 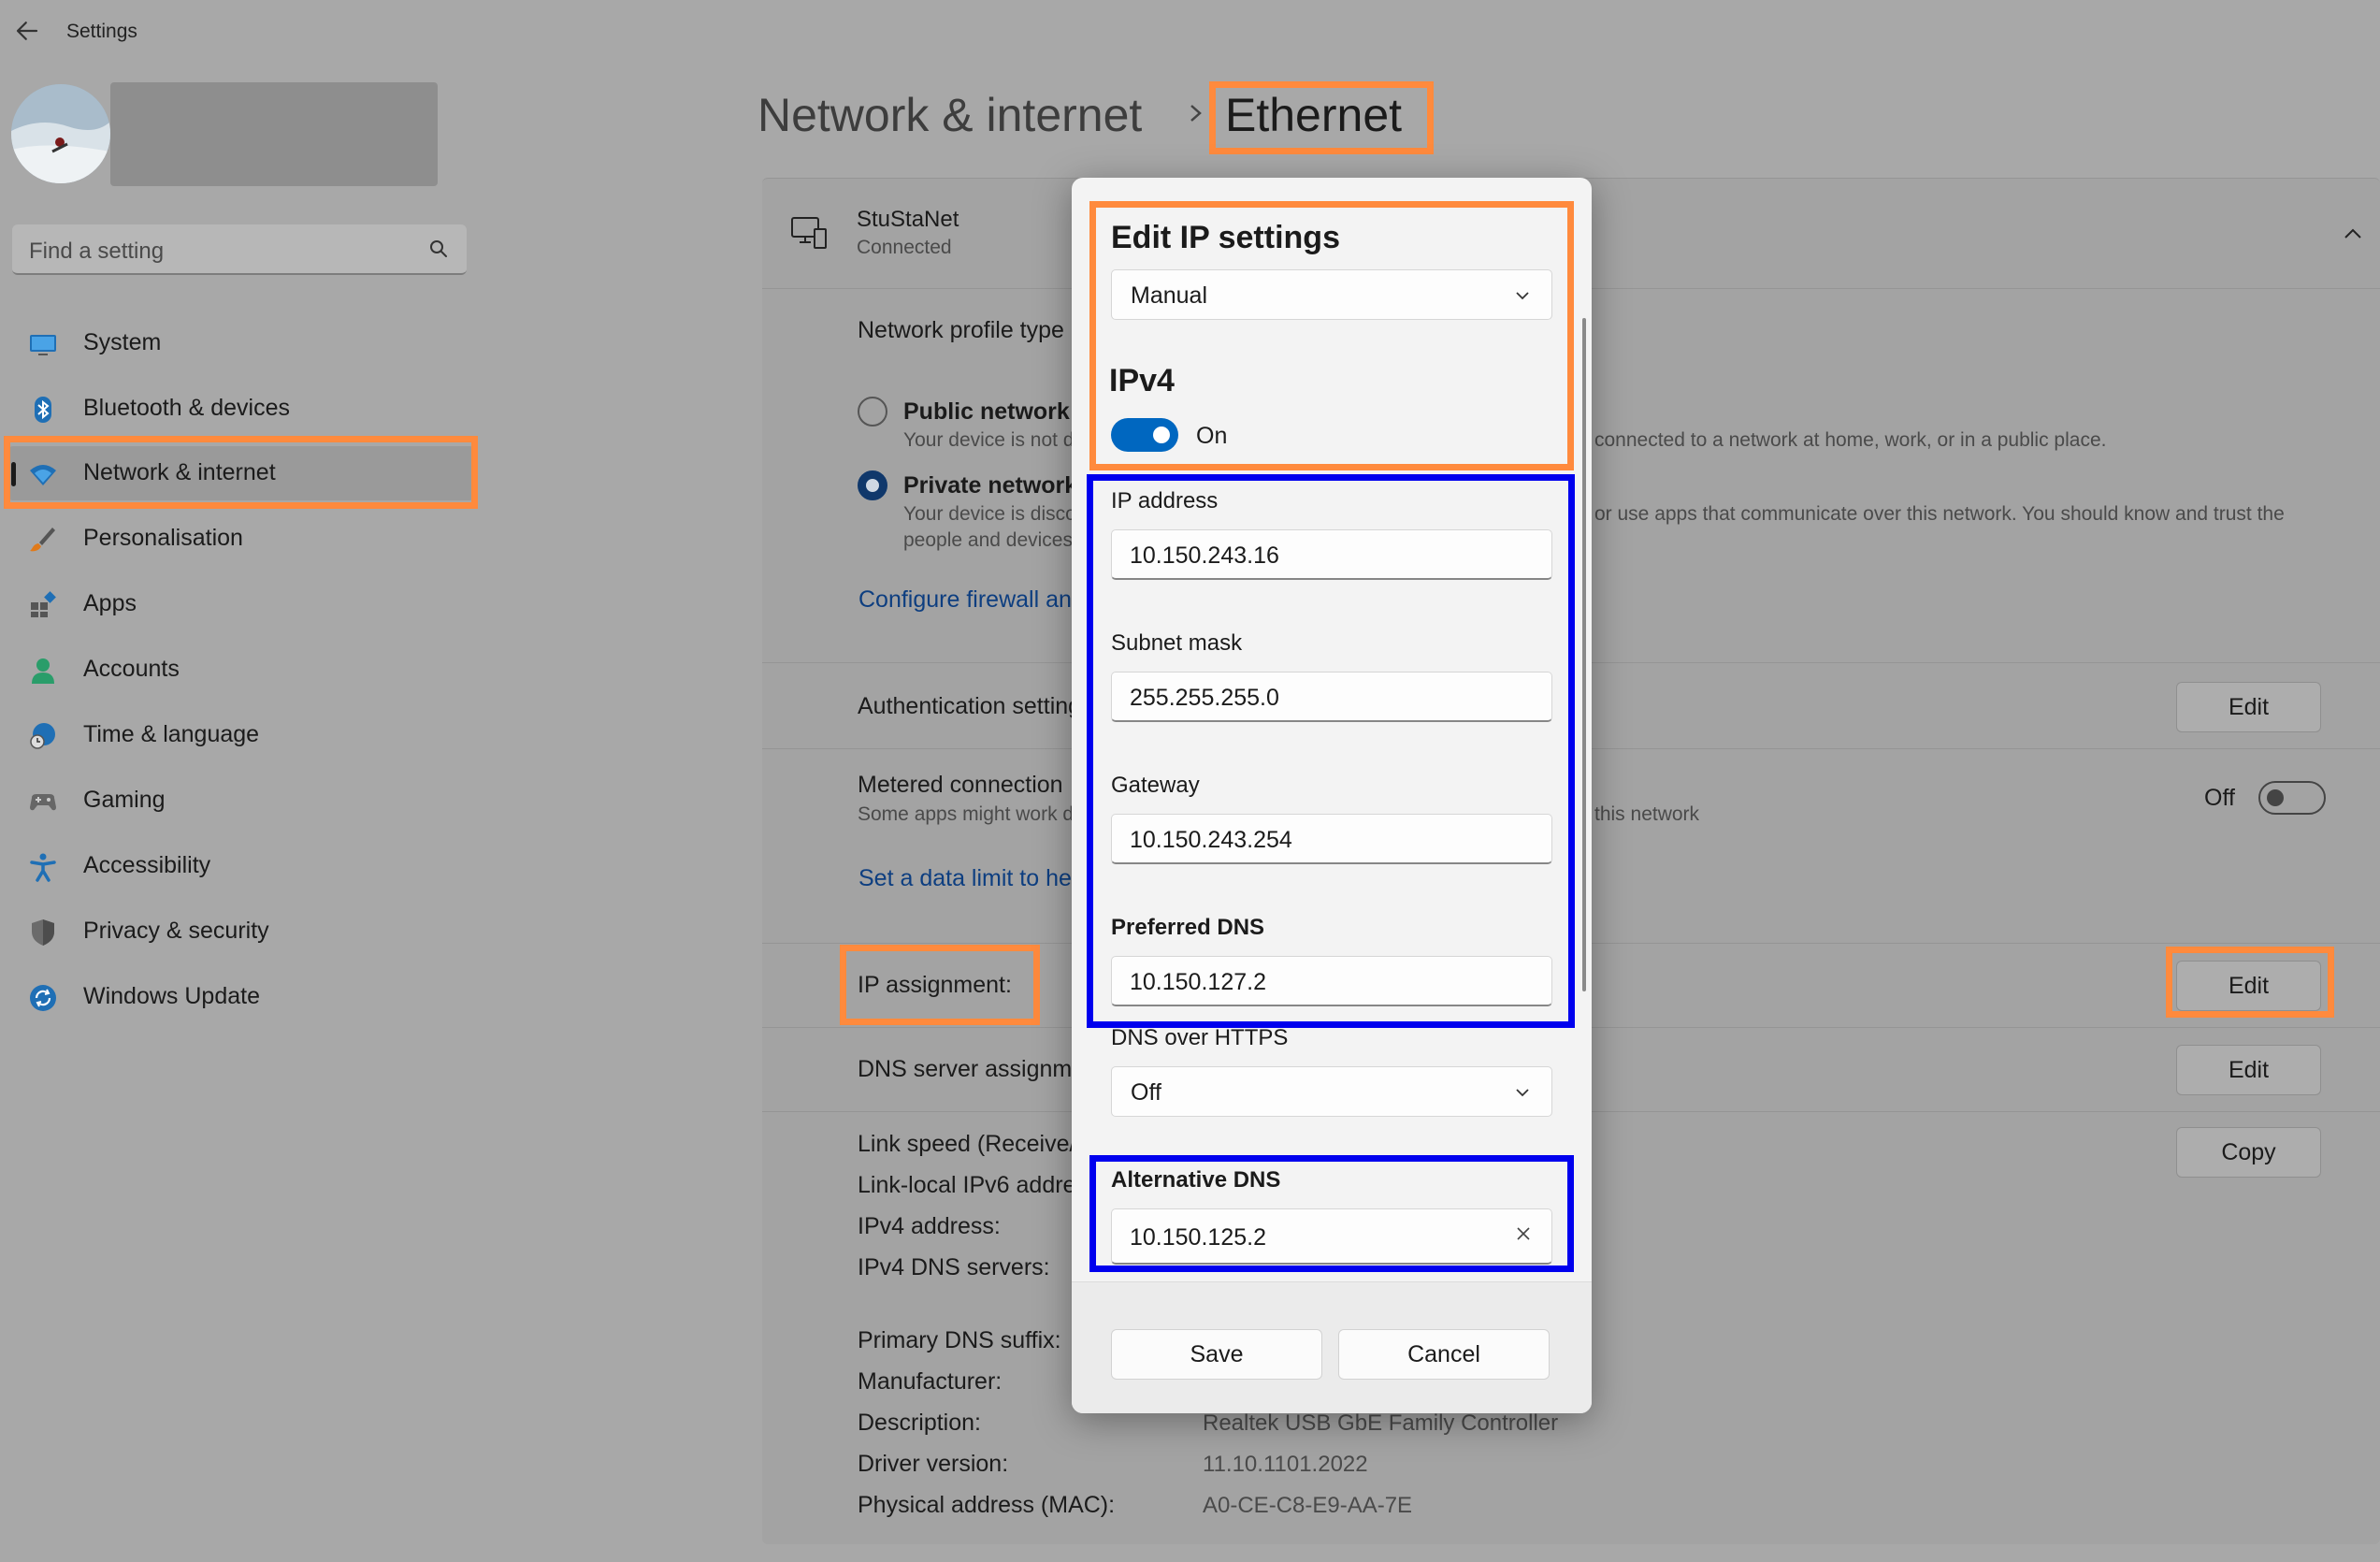 I want to click on apps-icon, so click(x=43, y=605).